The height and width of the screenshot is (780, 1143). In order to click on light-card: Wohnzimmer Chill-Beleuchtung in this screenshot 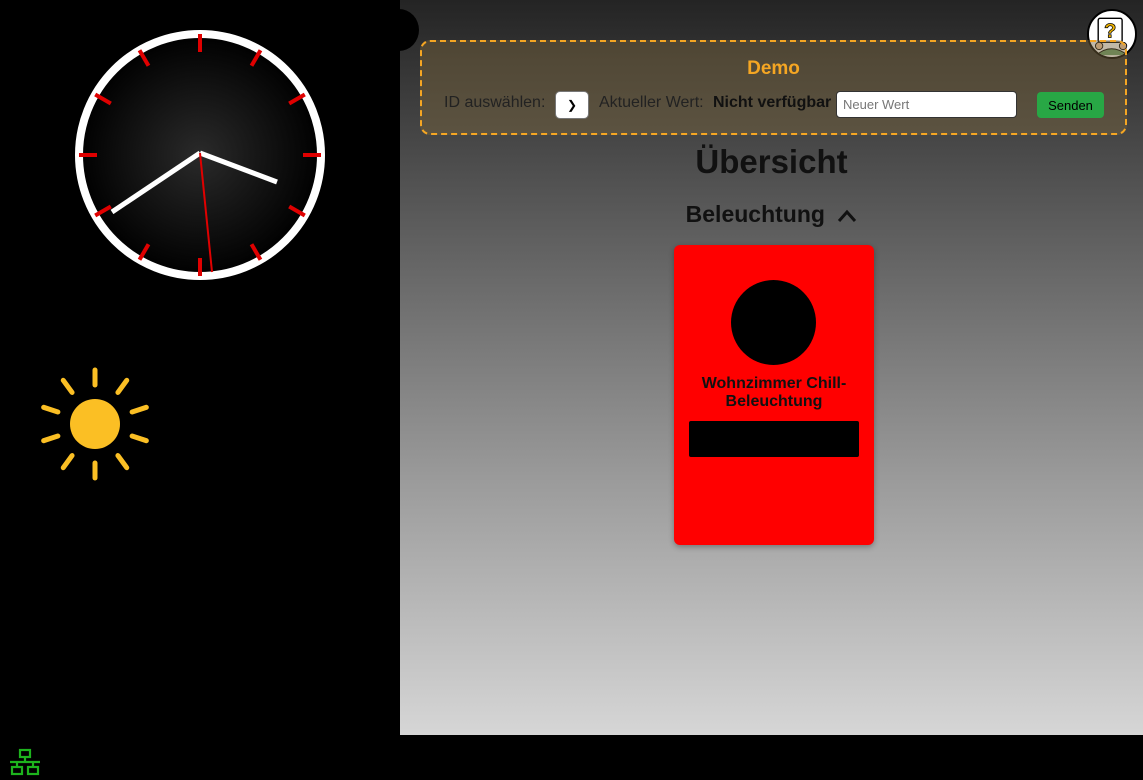, I will do `click(774, 395)`.